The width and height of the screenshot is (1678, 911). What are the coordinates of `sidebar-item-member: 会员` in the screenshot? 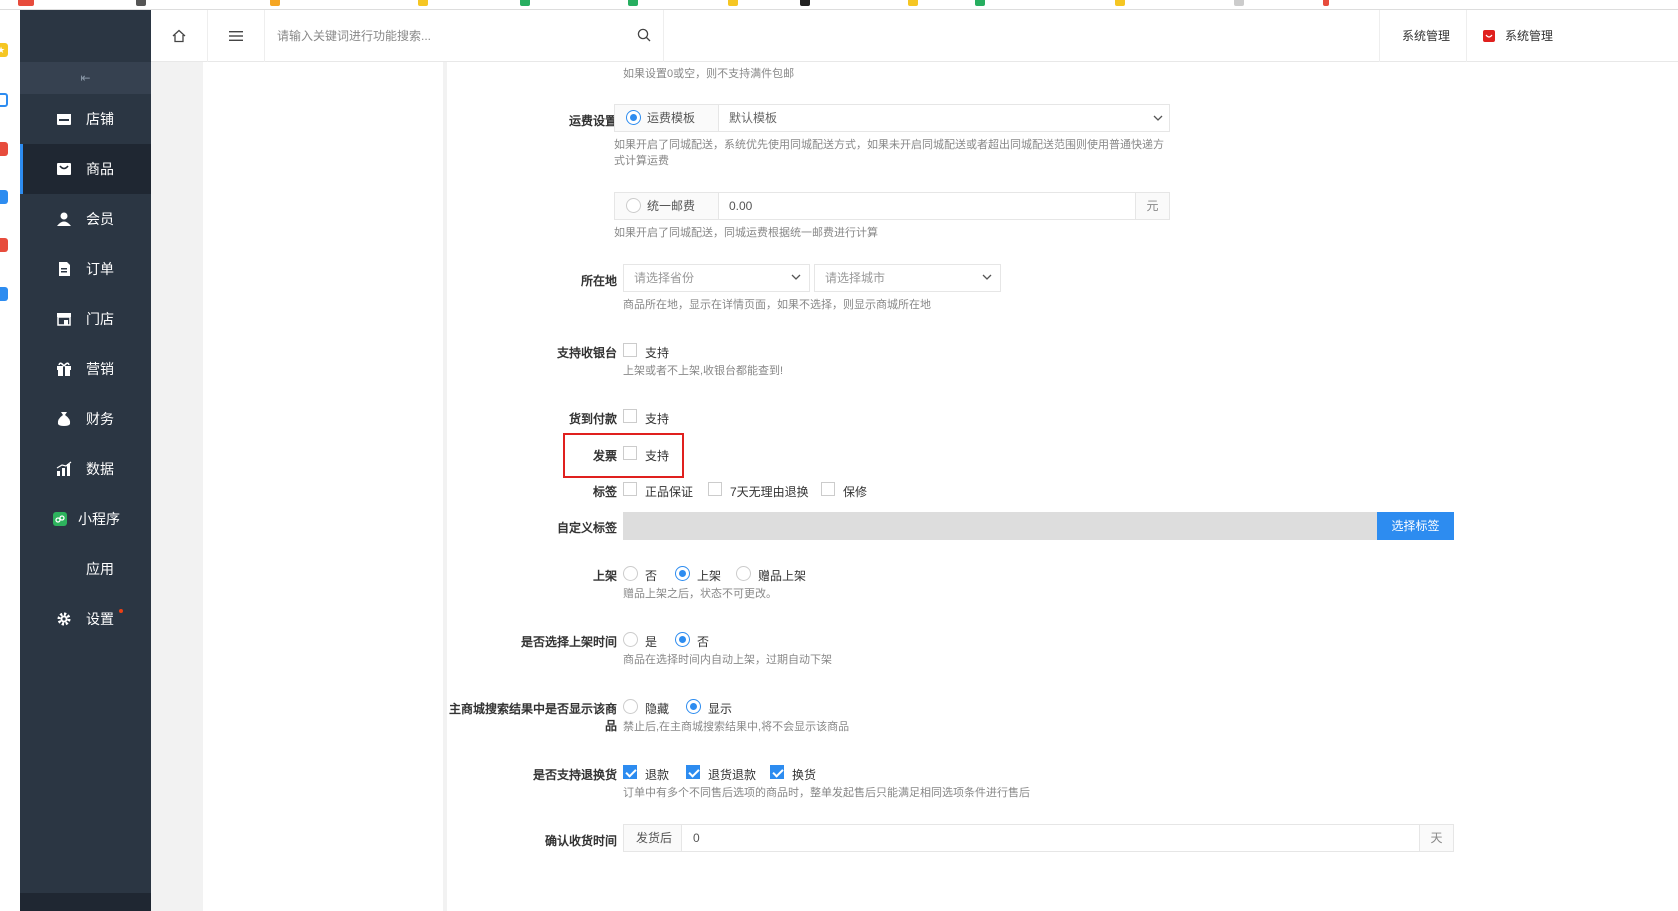 It's located at (85, 219).